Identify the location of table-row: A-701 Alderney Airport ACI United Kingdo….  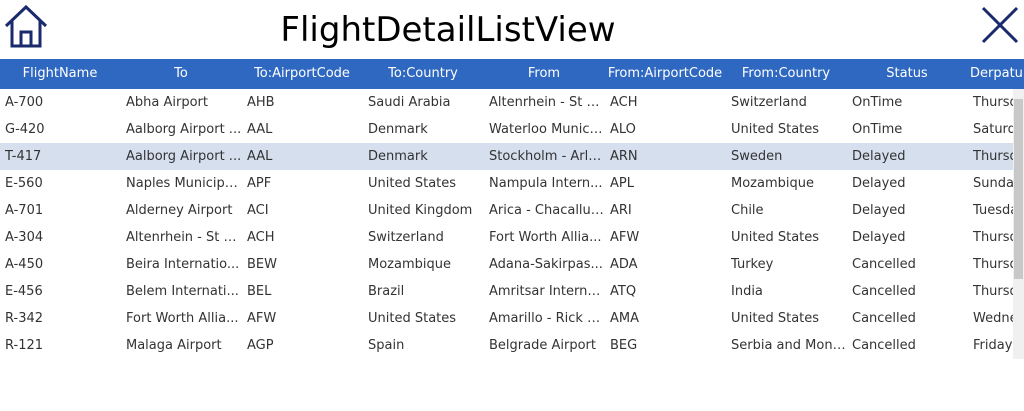
(512, 210).